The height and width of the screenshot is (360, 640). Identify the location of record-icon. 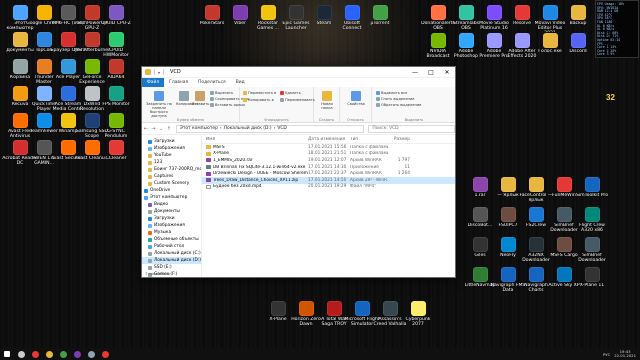
(105, 354).